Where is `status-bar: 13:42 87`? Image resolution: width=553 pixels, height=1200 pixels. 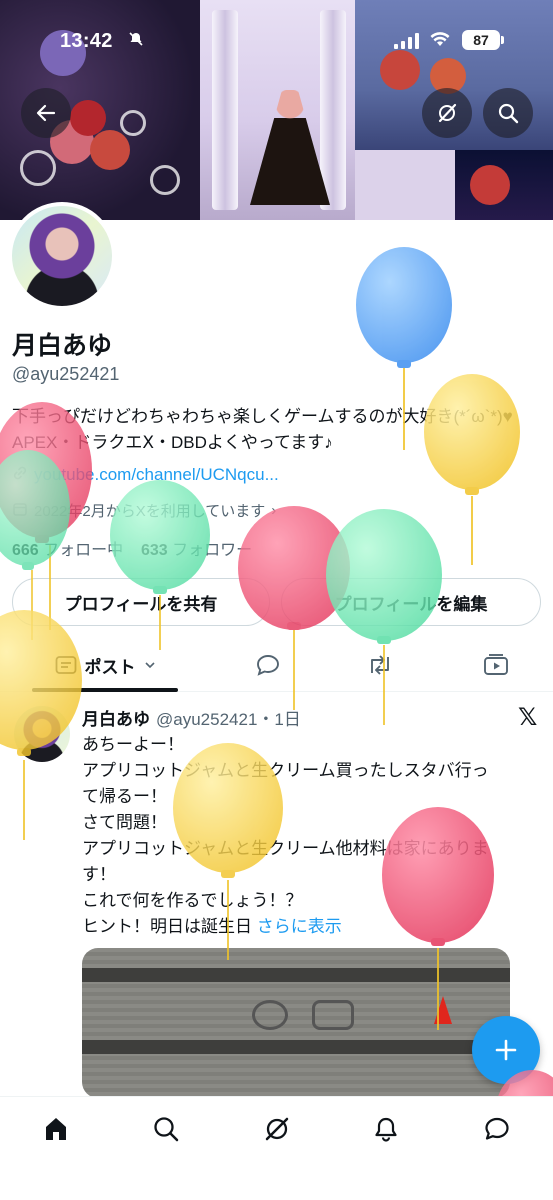
status-bar: 13:42 87 is located at coordinates (276, 41).